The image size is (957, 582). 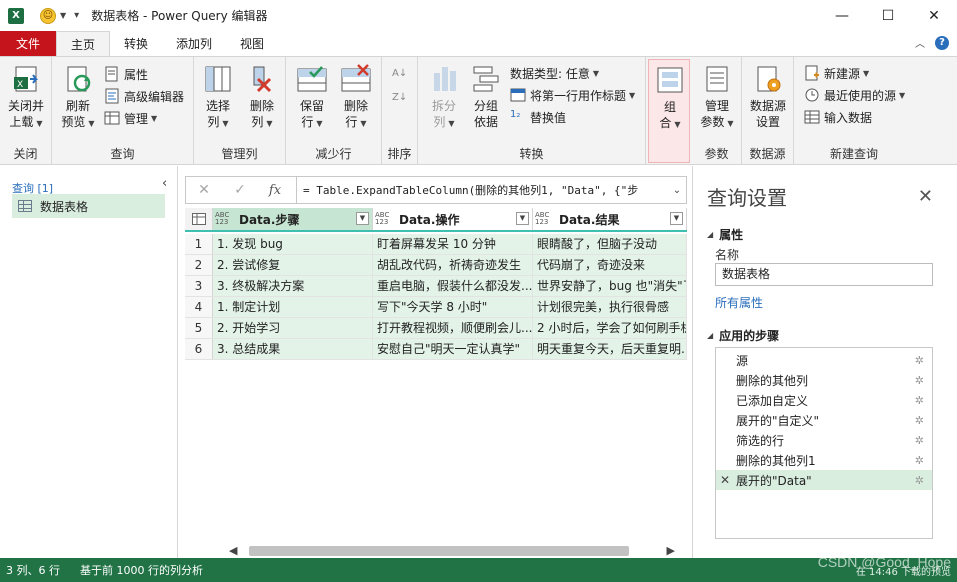 I want to click on table-cell: 世界安静了，bug 也"消失"了, so click(x=610, y=286).